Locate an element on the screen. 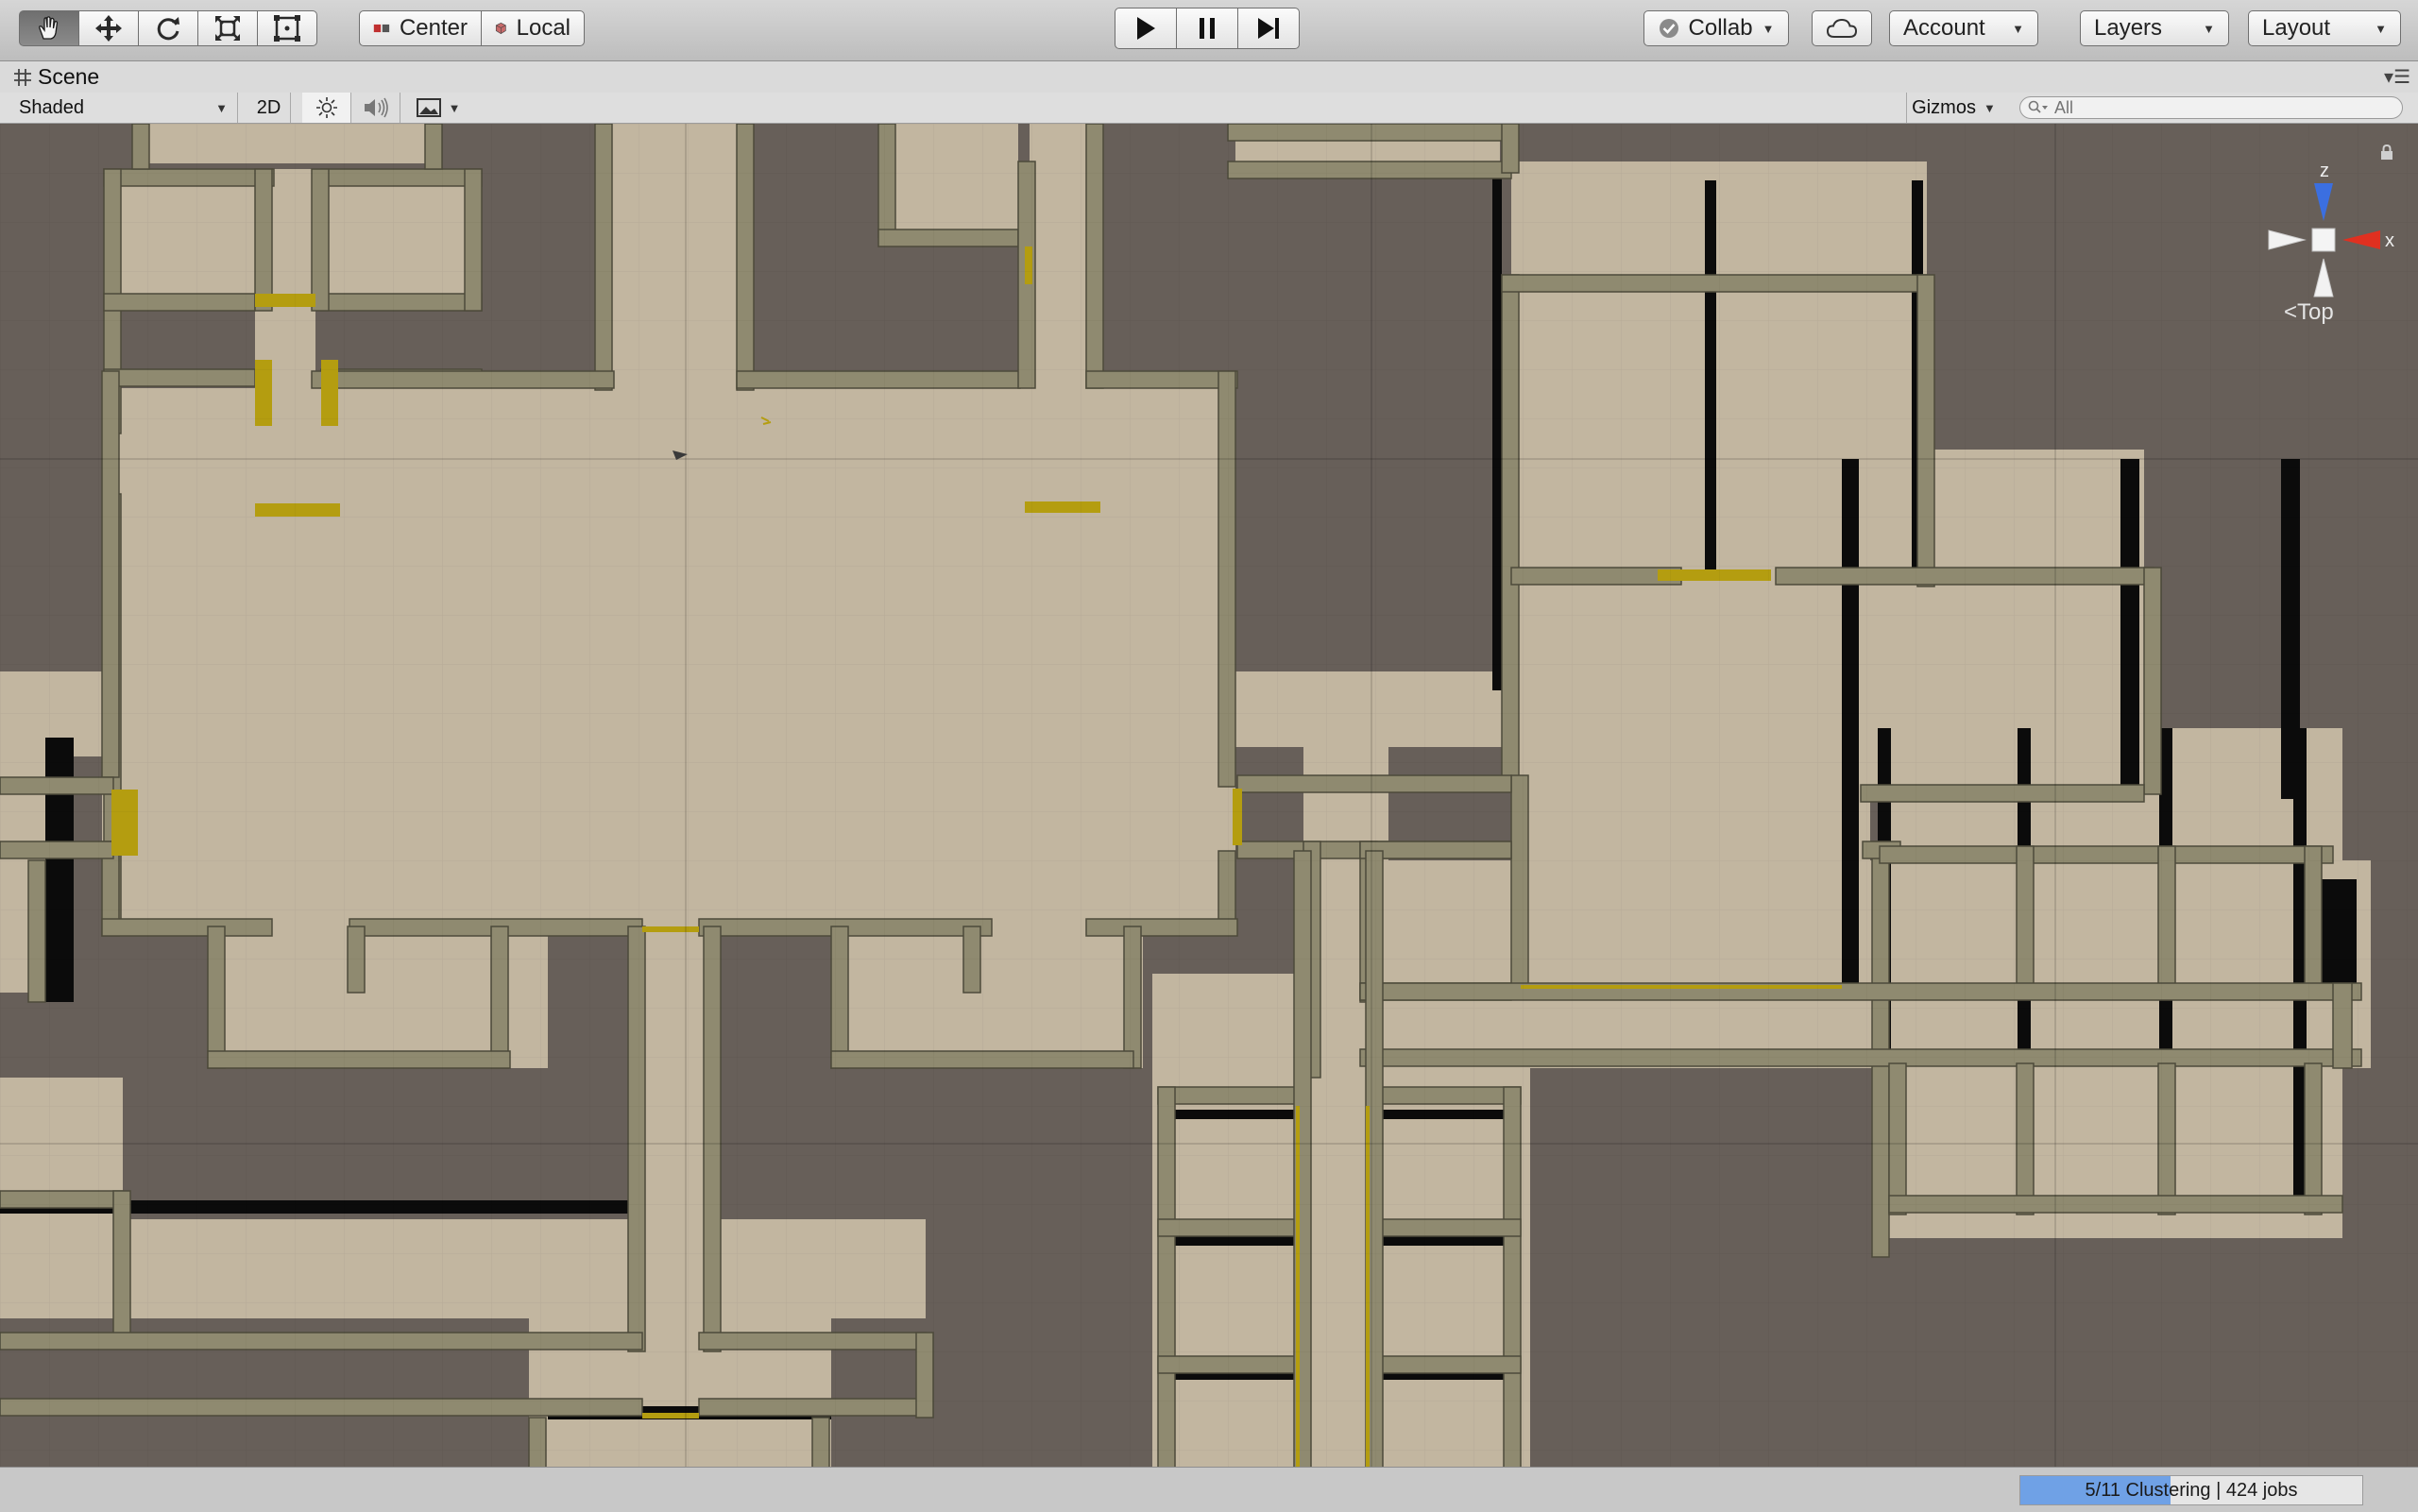 This screenshot has width=2418, height=1512. move-icon is located at coordinates (109, 28).